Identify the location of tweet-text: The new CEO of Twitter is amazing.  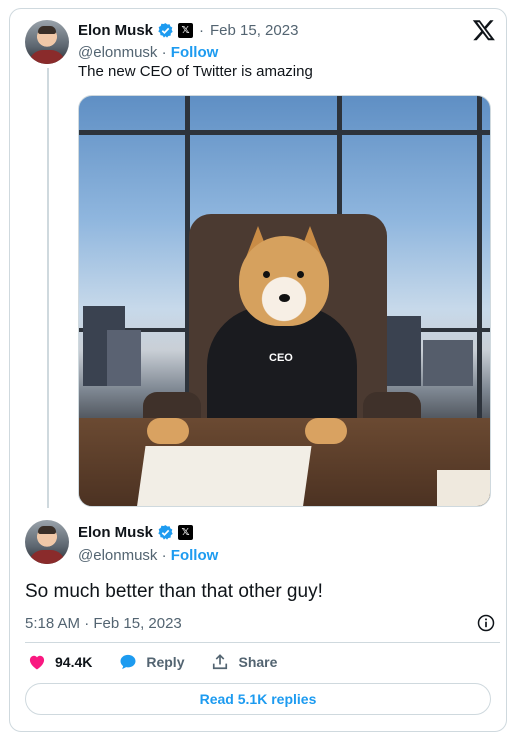
(195, 71).